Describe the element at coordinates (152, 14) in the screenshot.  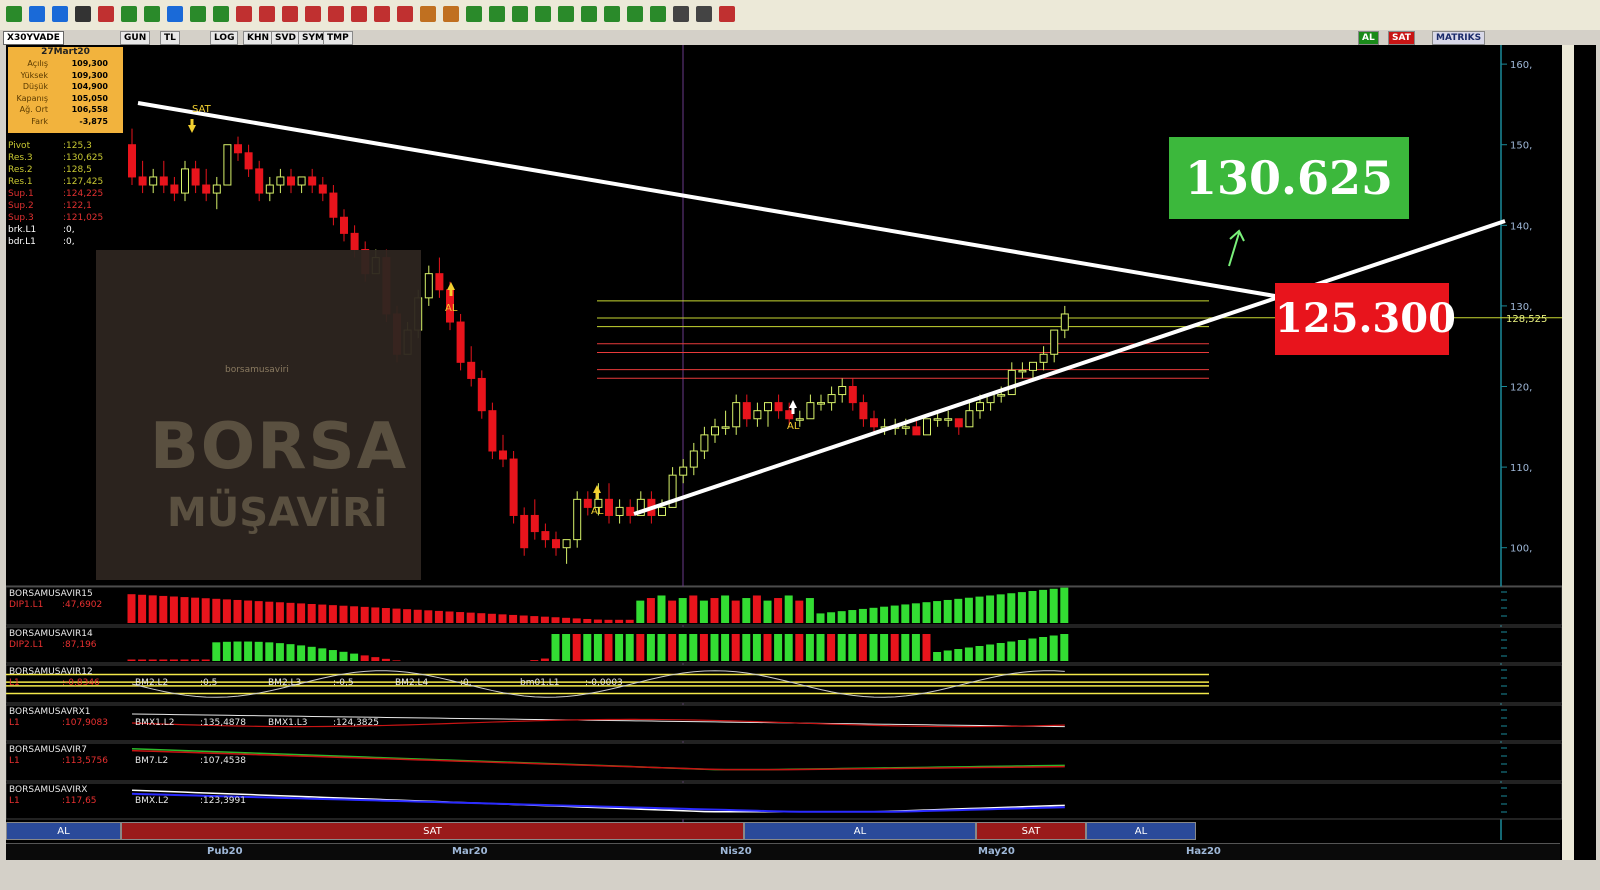
I see `fibonacci-icon` at that location.